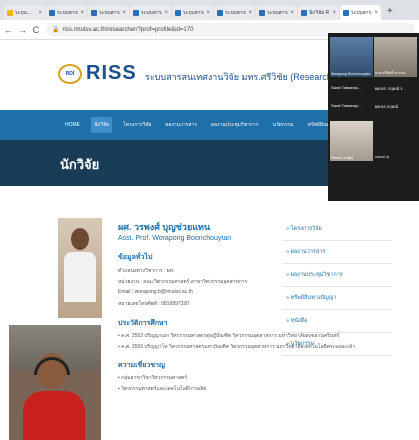  I want to click on participant-video-tile: Rawat Lungky, so click(351, 141).